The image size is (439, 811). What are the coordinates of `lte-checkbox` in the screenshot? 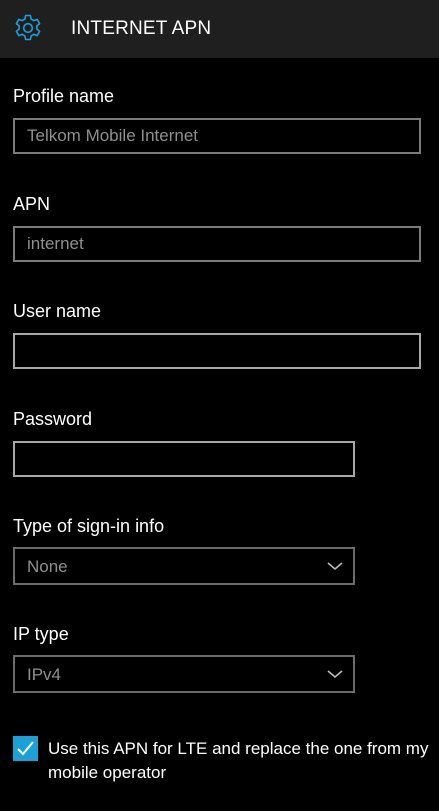 It's located at (25, 748).